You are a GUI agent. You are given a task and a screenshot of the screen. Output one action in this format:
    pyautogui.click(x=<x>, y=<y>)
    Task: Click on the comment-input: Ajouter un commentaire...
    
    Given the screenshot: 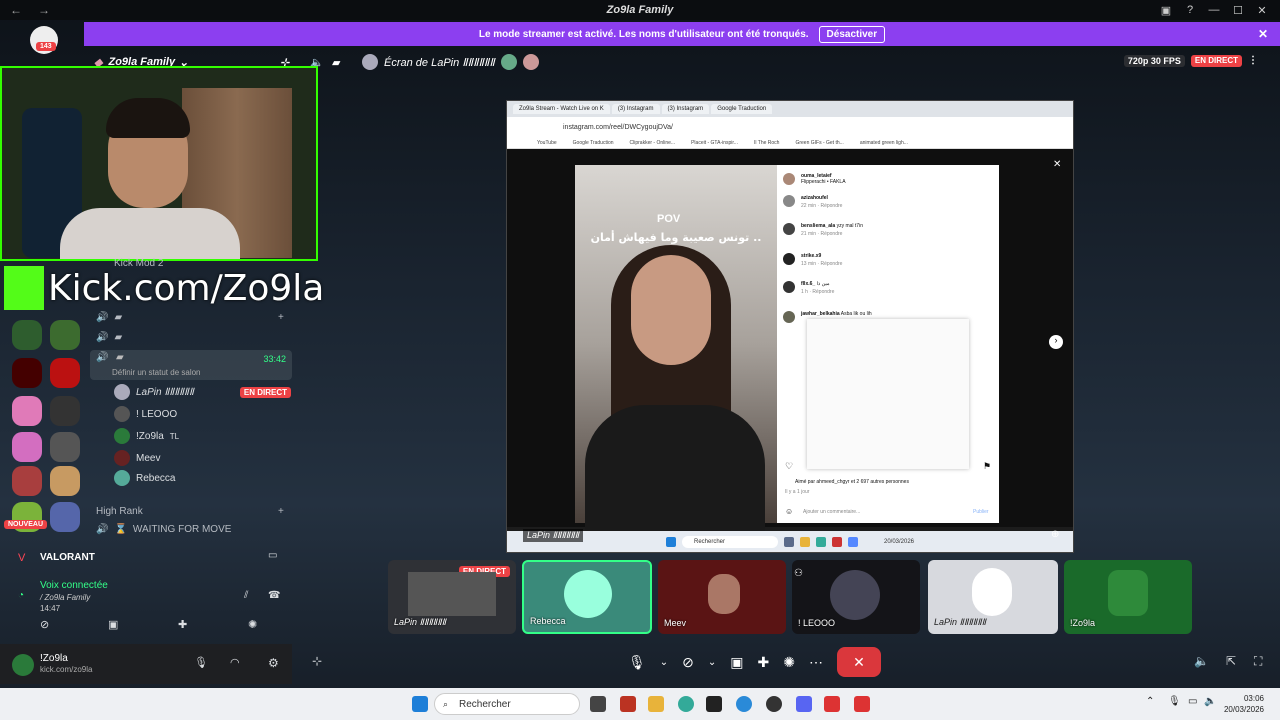 What is the action you would take?
    pyautogui.click(x=831, y=512)
    